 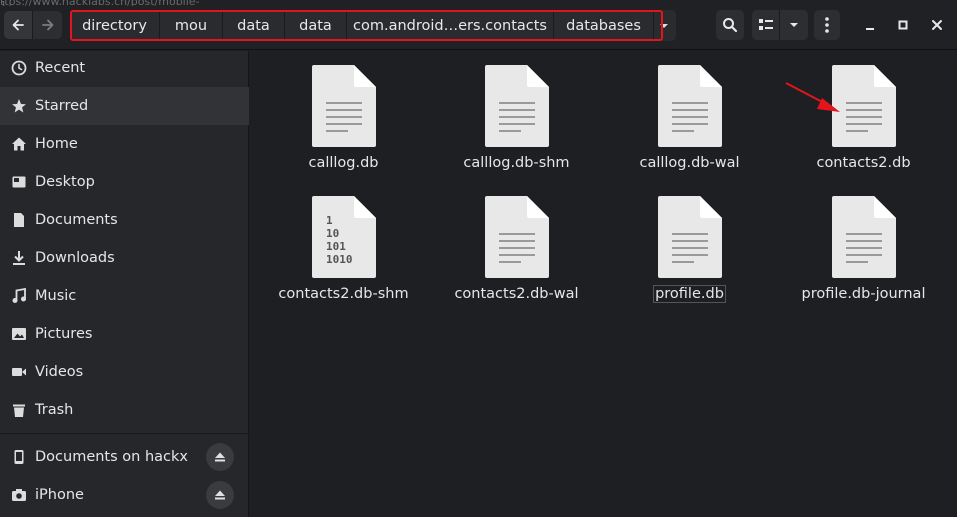 I want to click on sidebar-item-label: Trash, so click(x=54, y=410).